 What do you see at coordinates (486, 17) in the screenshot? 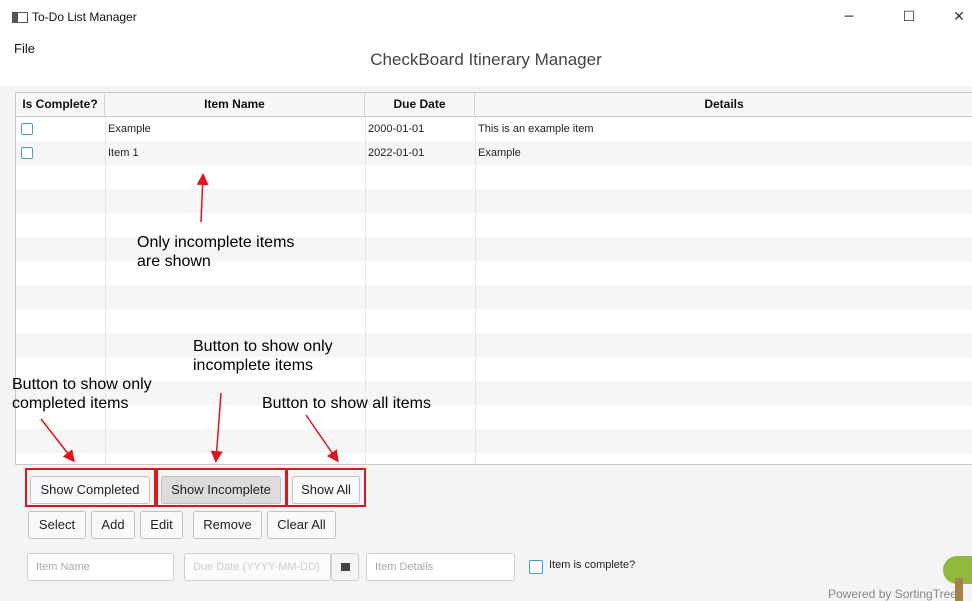
I see `title-bar: To-Do List Manager ─ ☐ ✕` at bounding box center [486, 17].